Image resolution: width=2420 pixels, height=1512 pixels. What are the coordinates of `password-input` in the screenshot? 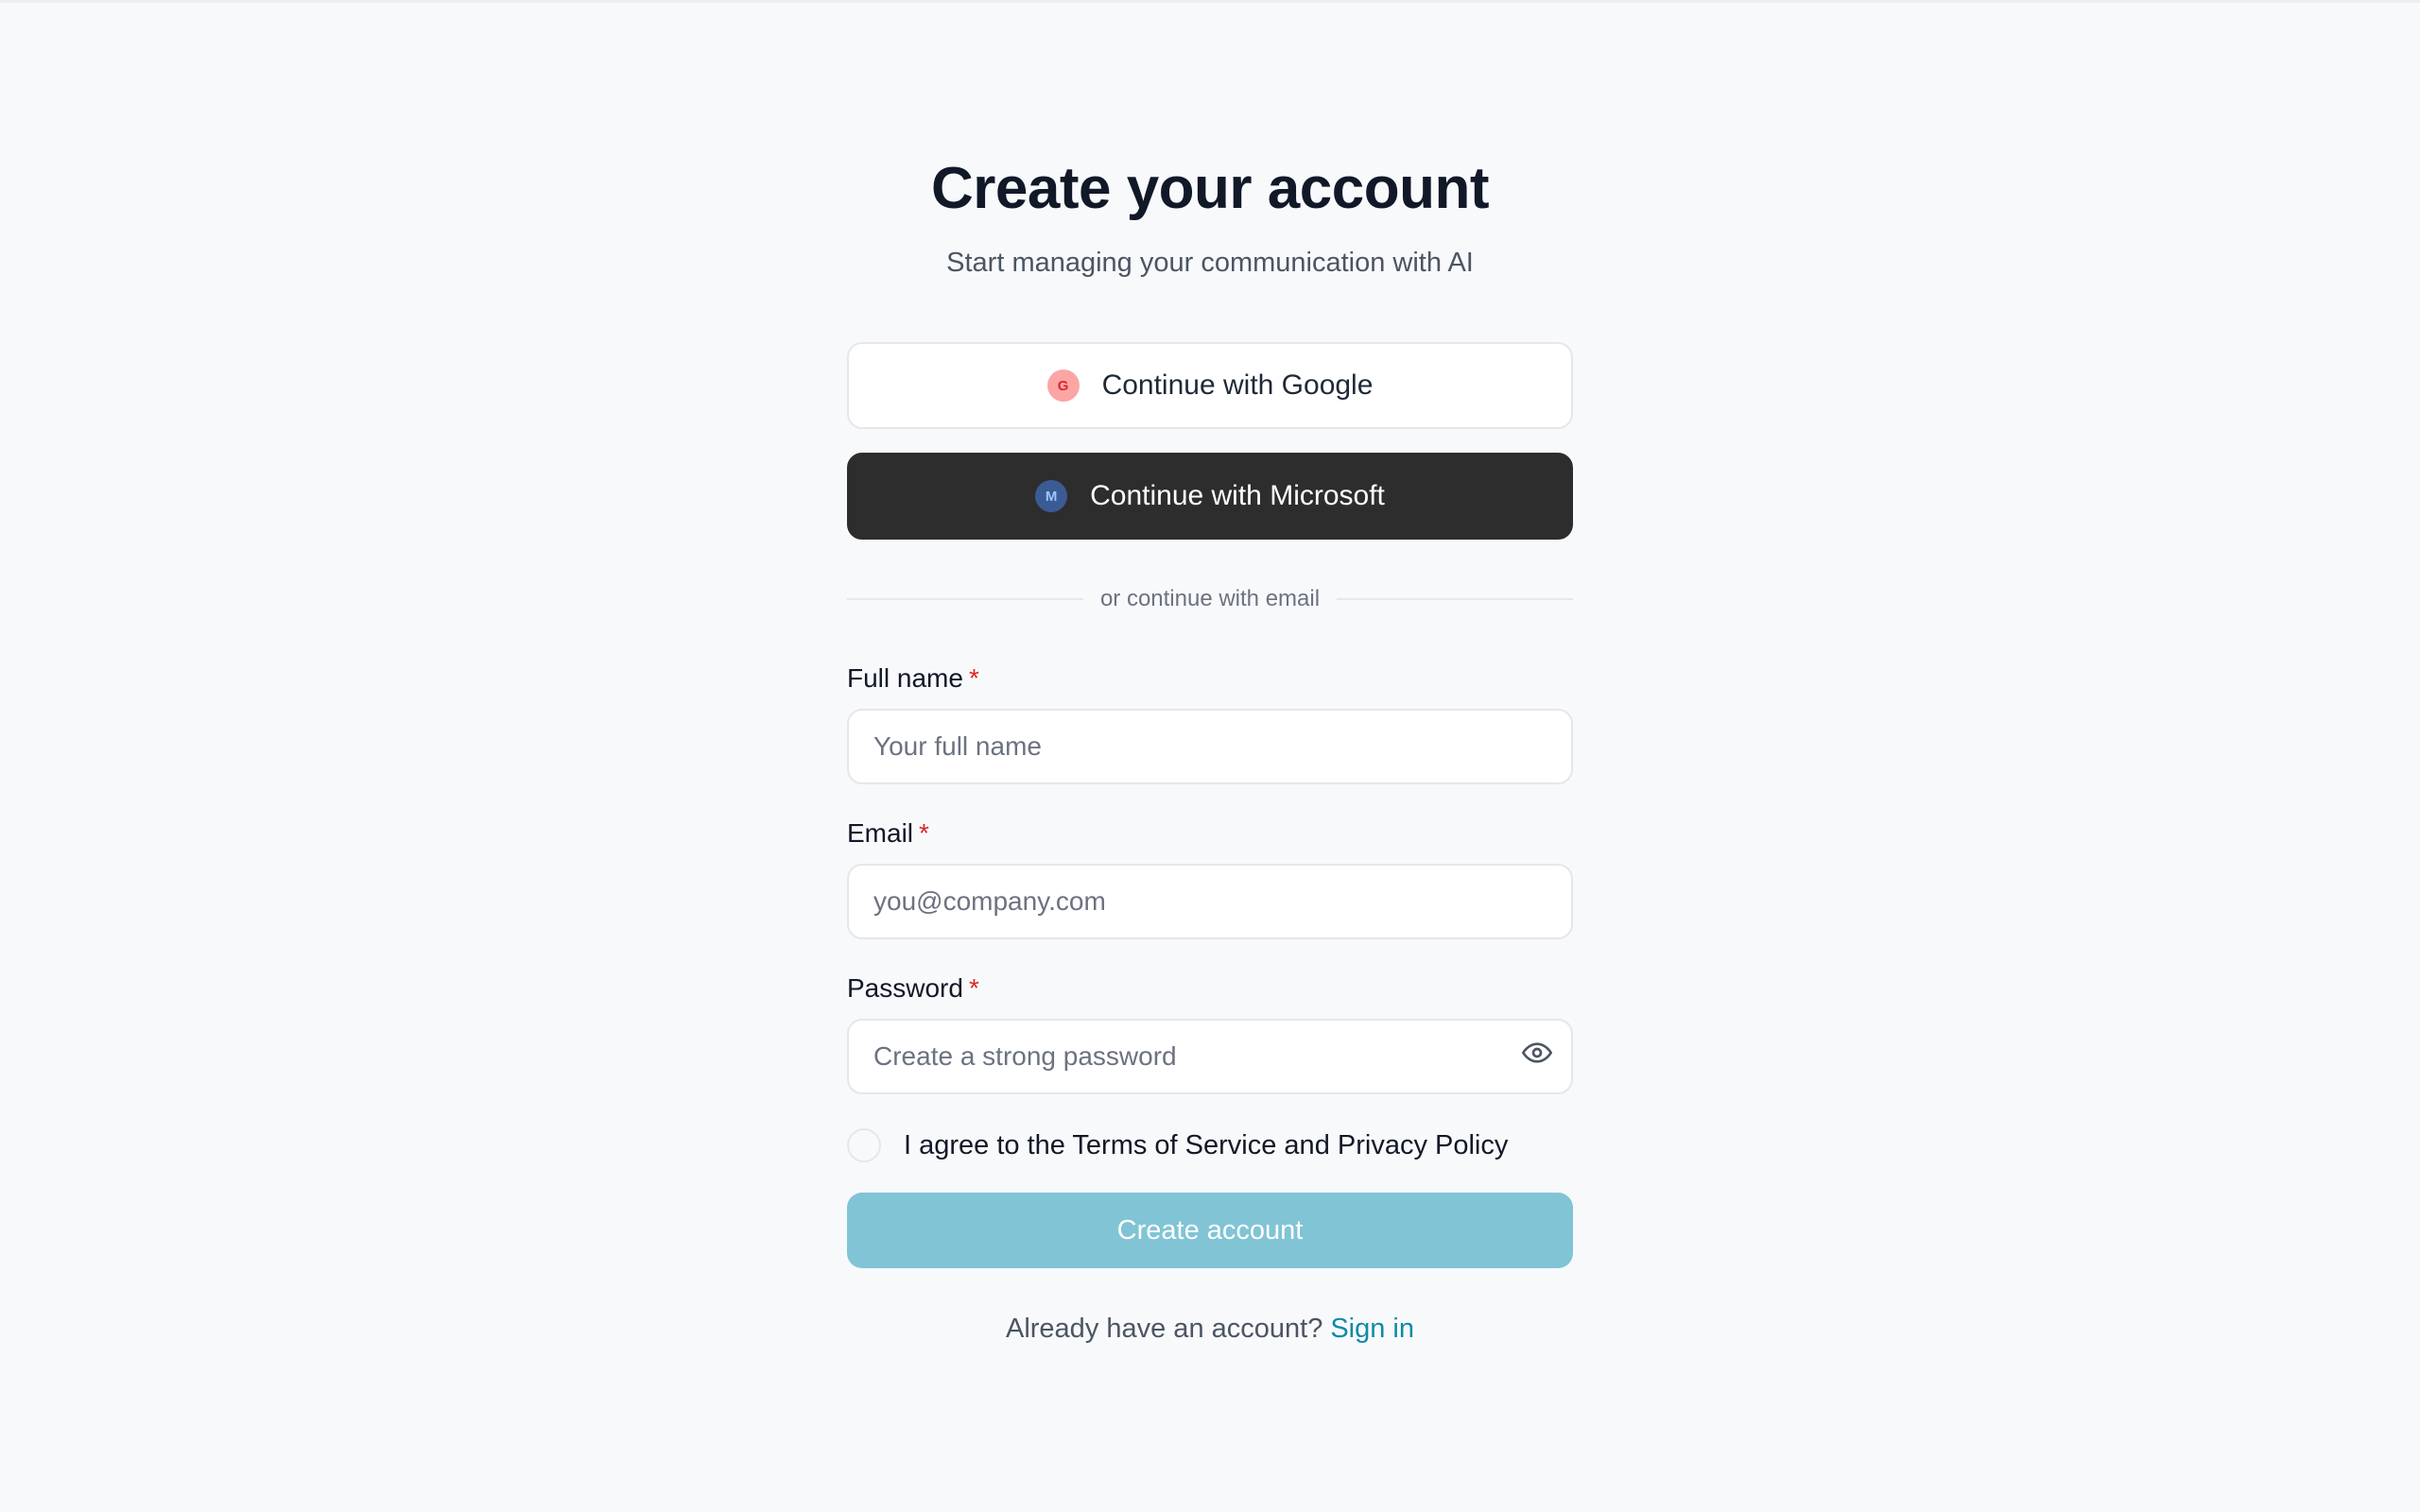 It's located at (1210, 1056).